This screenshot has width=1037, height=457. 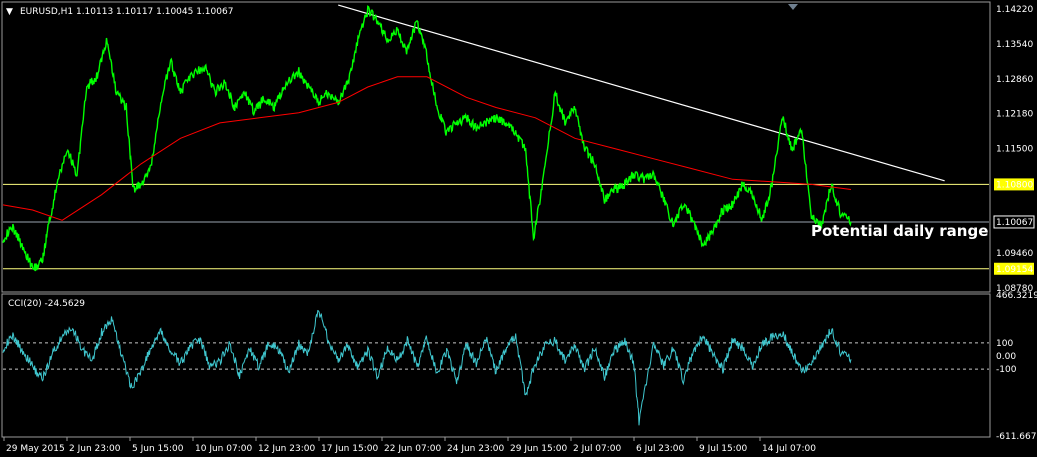 I want to click on time-axis-tick-7: 24 Jun 23:00, so click(x=475, y=449).